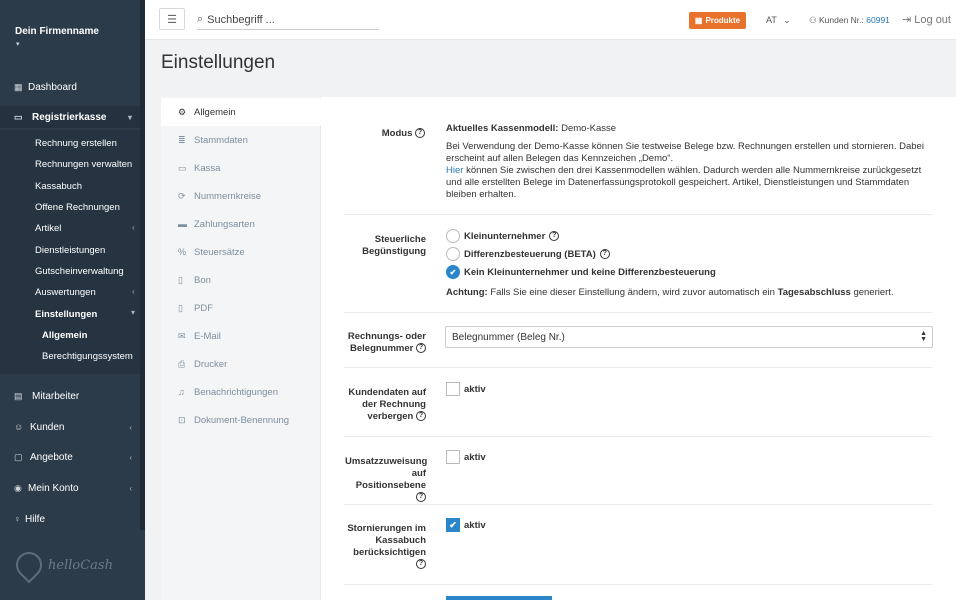 This screenshot has height=600, width=956. What do you see at coordinates (70, 250) in the screenshot?
I see `sidebar-sub-dienstleistungen: Dienstleistungen` at bounding box center [70, 250].